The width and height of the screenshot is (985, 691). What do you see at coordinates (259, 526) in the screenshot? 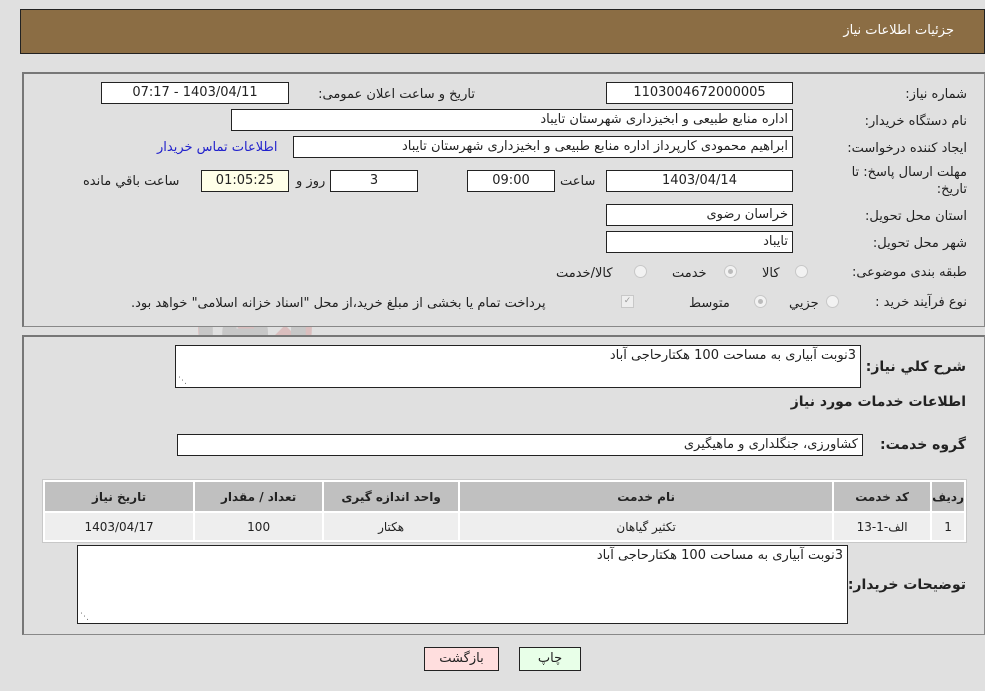
I see `cell-quantity: 100` at bounding box center [259, 526].